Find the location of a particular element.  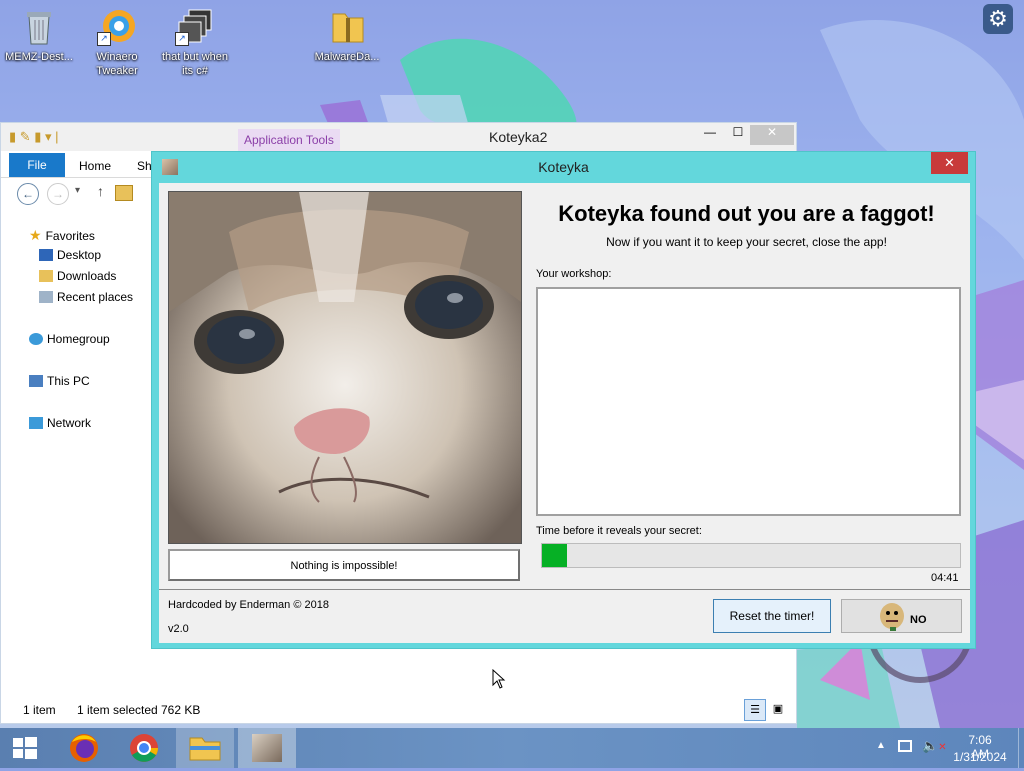

reset-timer-button: Reset the timer! is located at coordinates (772, 616).